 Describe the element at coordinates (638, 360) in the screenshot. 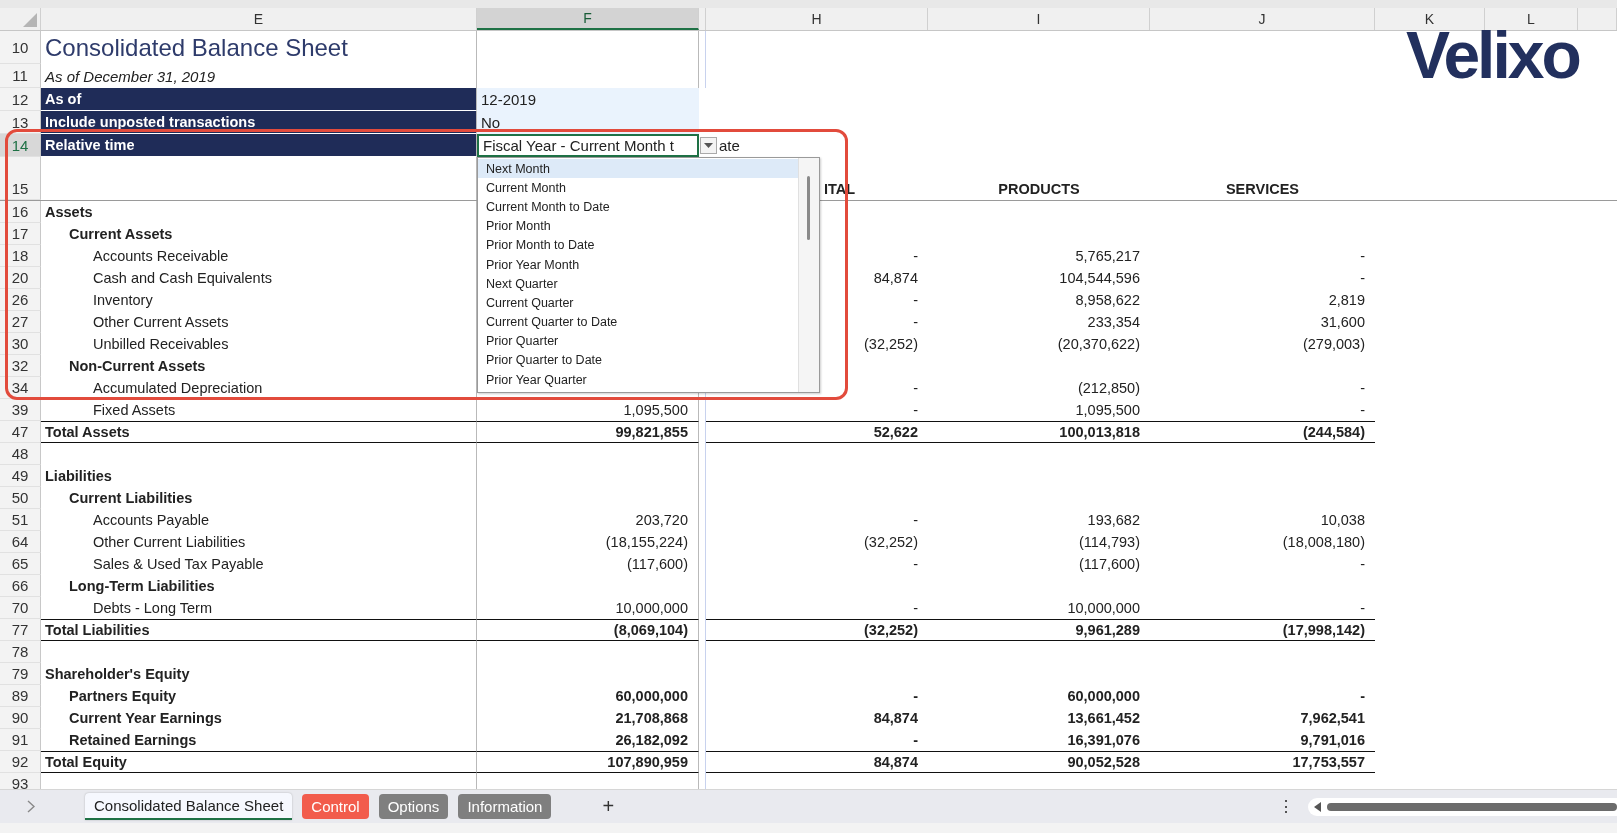

I see `dropdown-item: Prior Quarter to Date` at that location.